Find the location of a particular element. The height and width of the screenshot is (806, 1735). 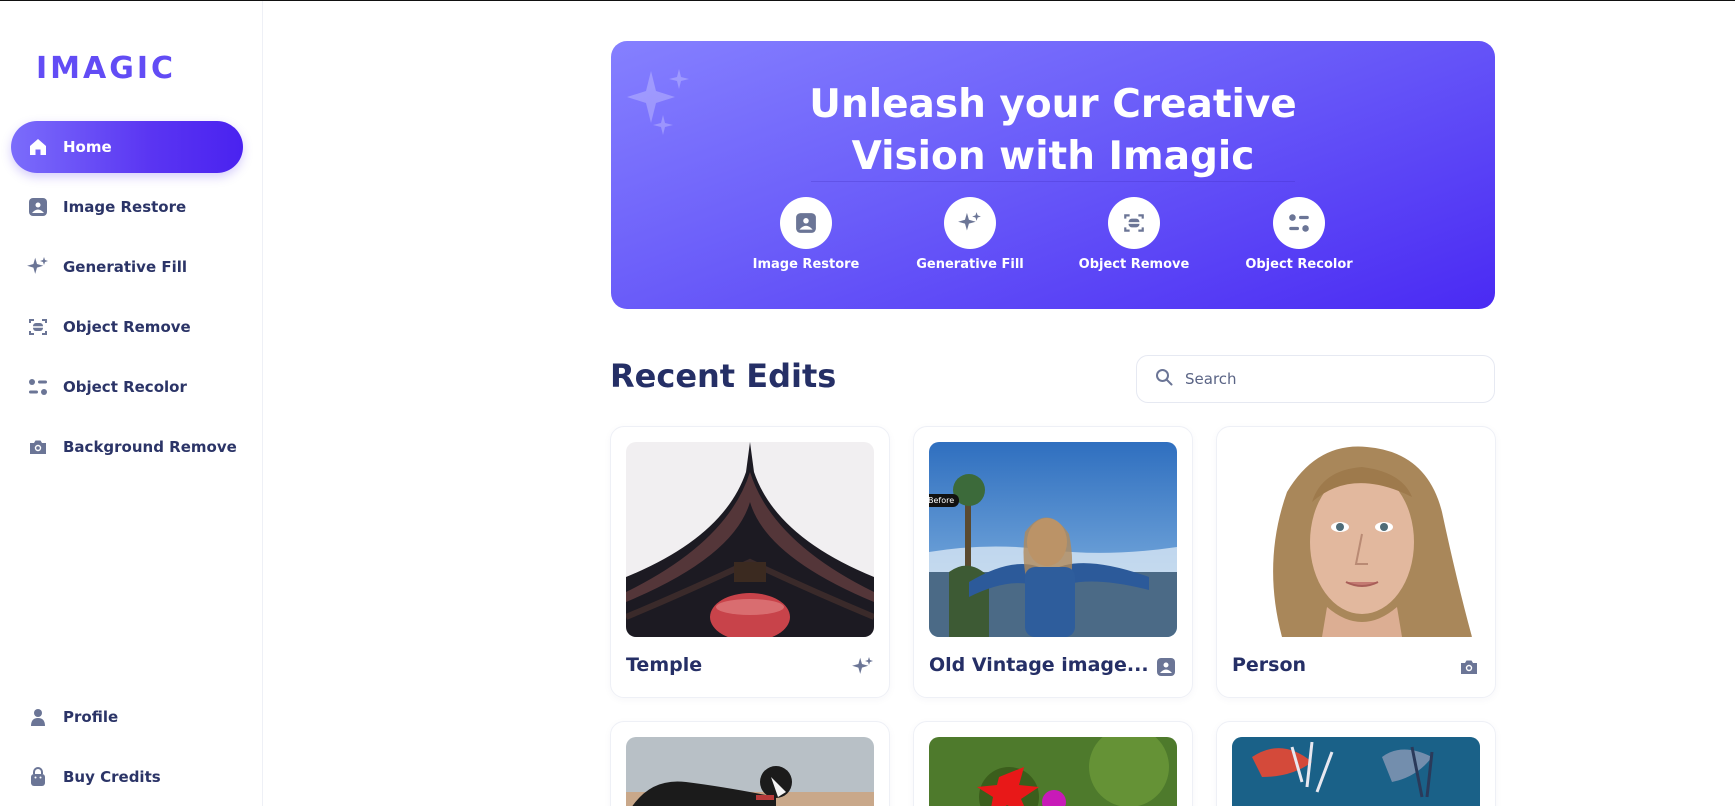

search-box is located at coordinates (1315, 379).